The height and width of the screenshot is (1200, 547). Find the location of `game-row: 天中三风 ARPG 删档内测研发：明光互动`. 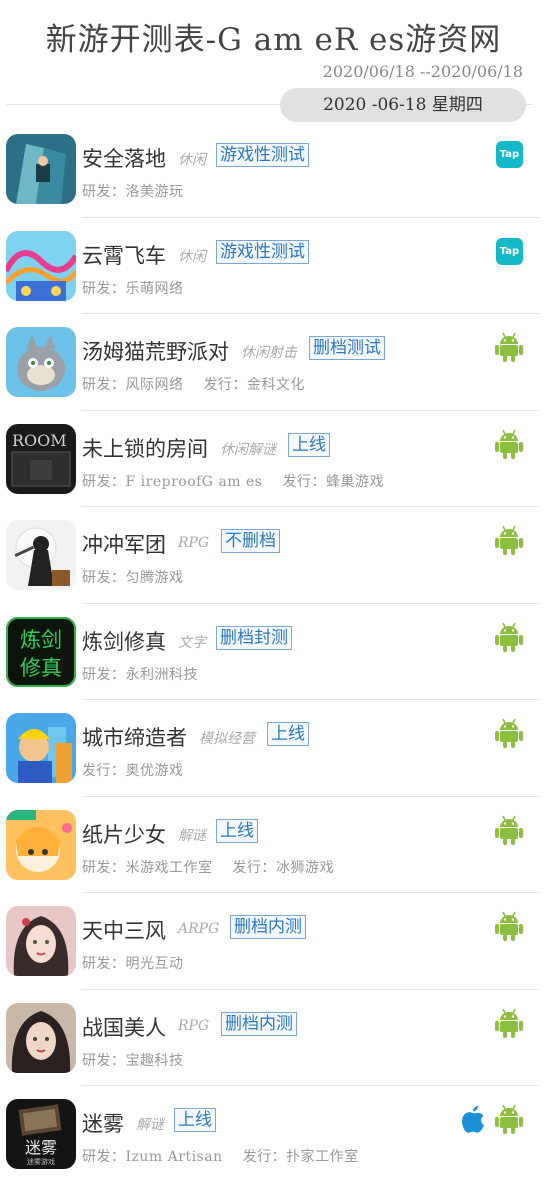

game-row: 天中三风 ARPG 删档内测研发：明光互动 is located at coordinates (273, 941).